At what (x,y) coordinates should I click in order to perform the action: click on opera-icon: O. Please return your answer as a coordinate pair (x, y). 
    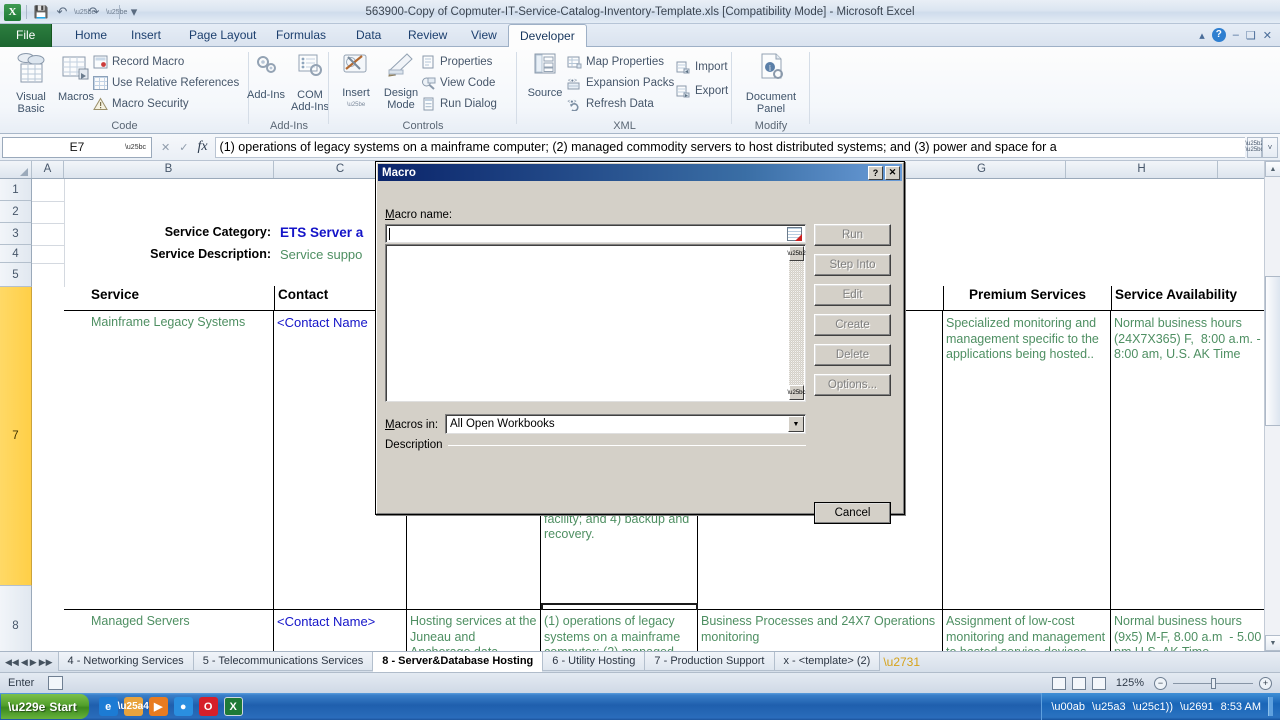
    Looking at the image, I should click on (208, 706).